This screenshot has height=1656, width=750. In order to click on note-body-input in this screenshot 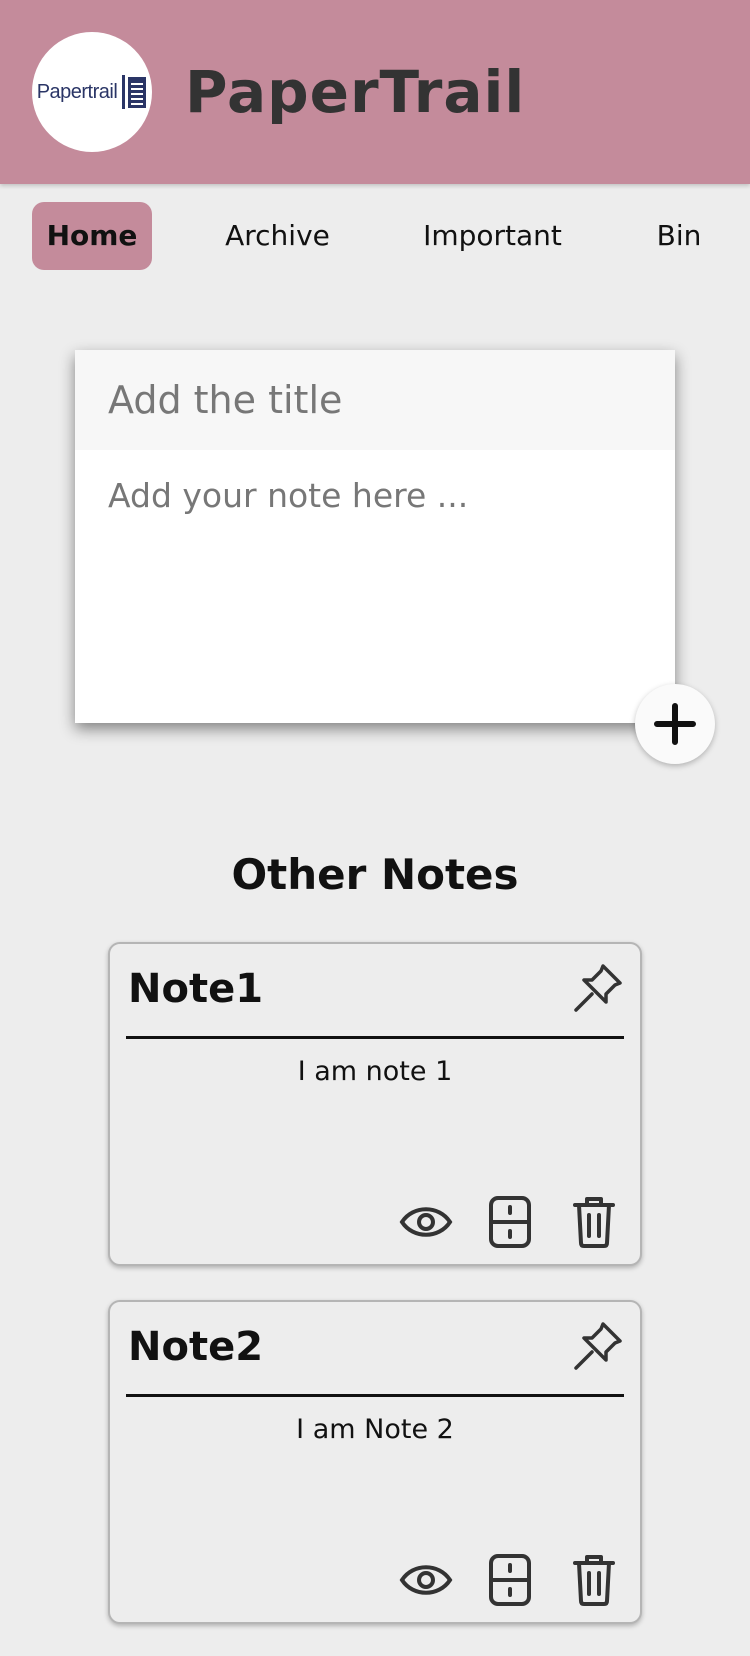, I will do `click(375, 586)`.